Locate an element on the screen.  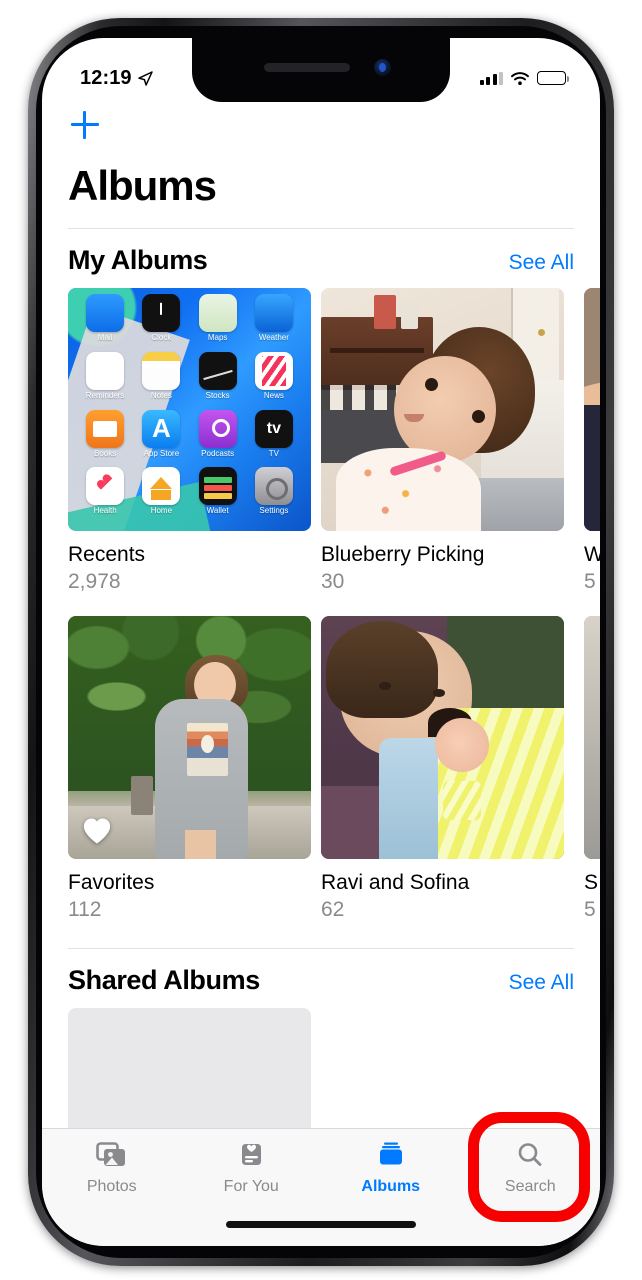
see-all-my-albums-button: See All is located at coordinates (541, 263).